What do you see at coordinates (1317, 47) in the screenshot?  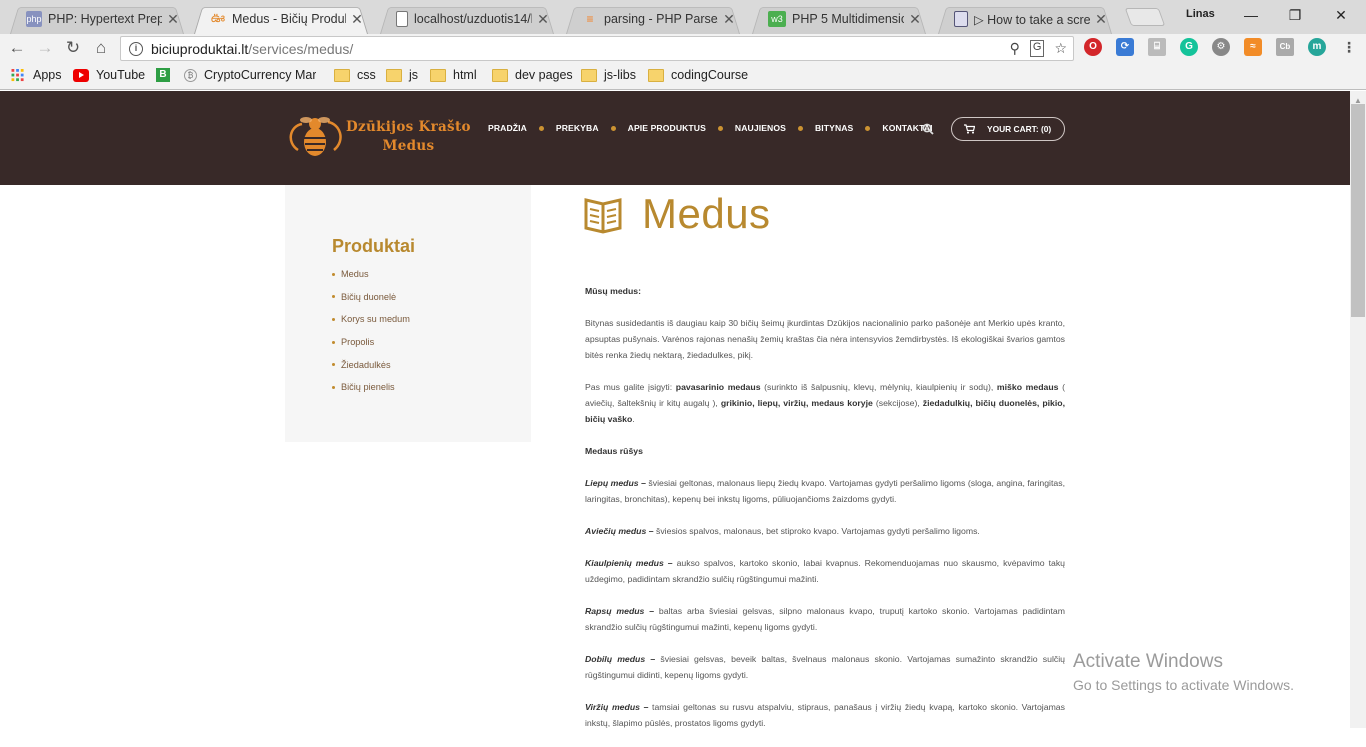 I see `avatar-icon: m` at bounding box center [1317, 47].